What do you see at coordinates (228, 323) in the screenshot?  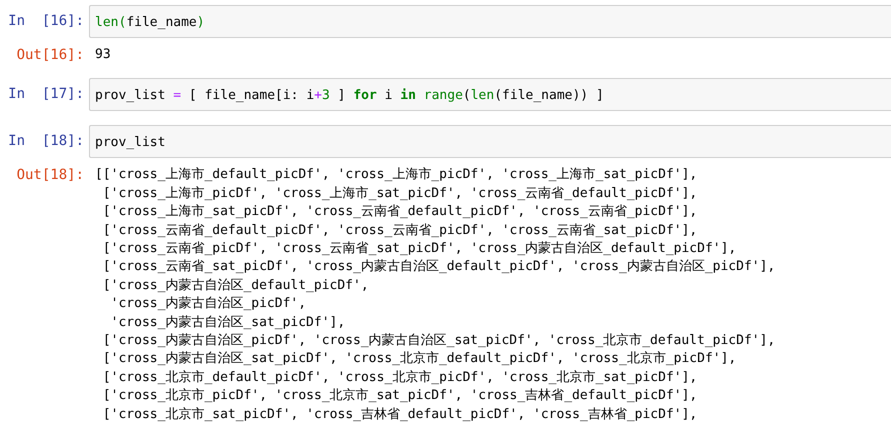 I see `output-line: 'cross_内蒙古自治区_sat_picDf'],` at bounding box center [228, 323].